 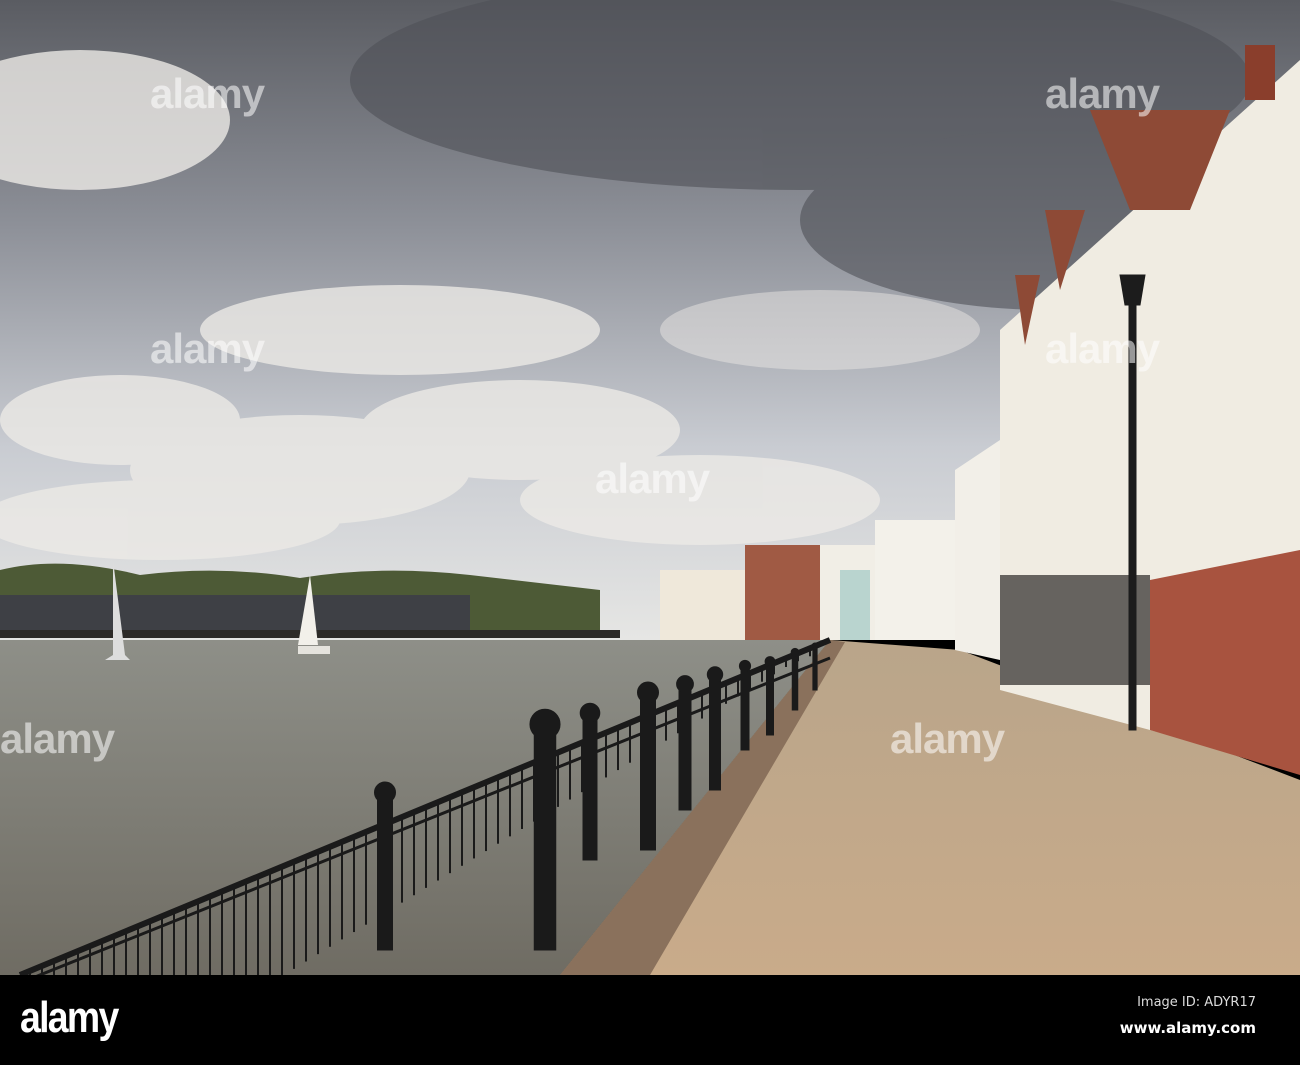 What do you see at coordinates (650, 1020) in the screenshot?
I see `footer-bar: alamy Image ID: ADYR17 www.alamy.com` at bounding box center [650, 1020].